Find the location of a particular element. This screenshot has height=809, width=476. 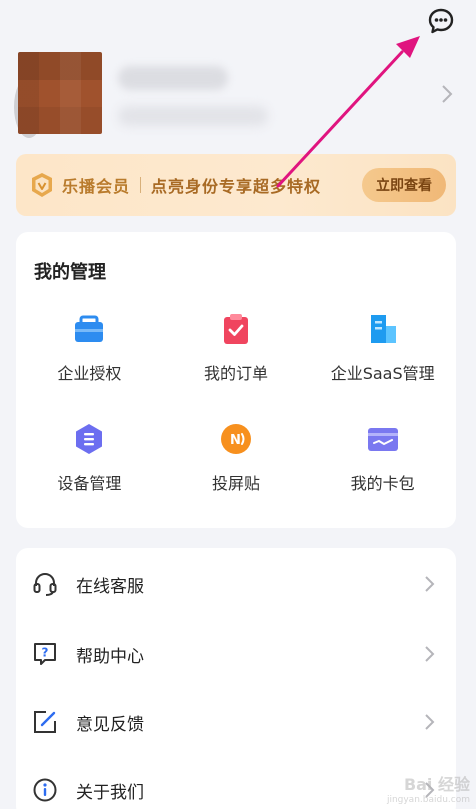

chat-bubble-icon is located at coordinates (441, 21).